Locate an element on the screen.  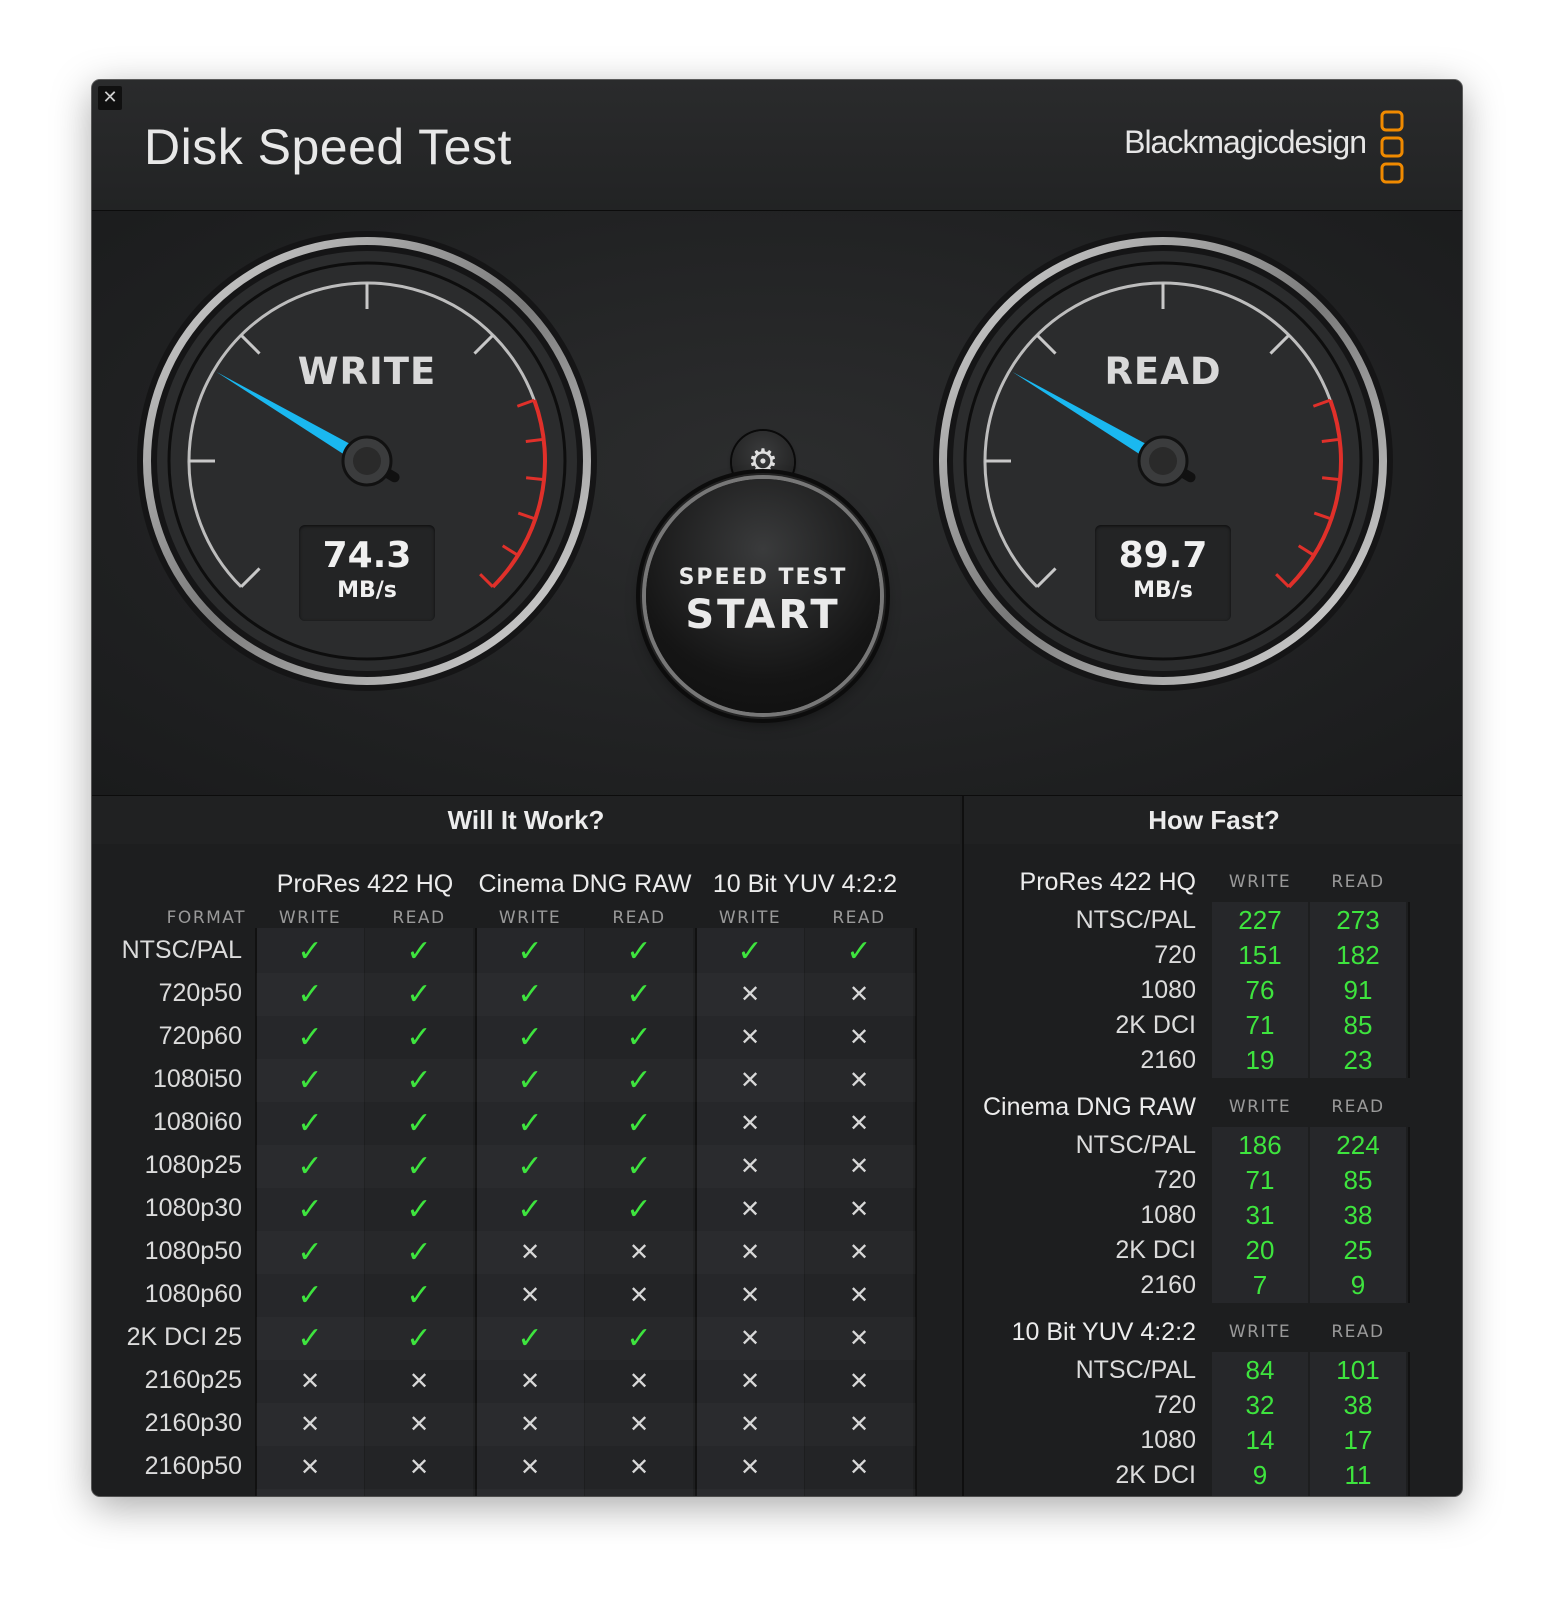
close-button: ✕ is located at coordinates (110, 98).